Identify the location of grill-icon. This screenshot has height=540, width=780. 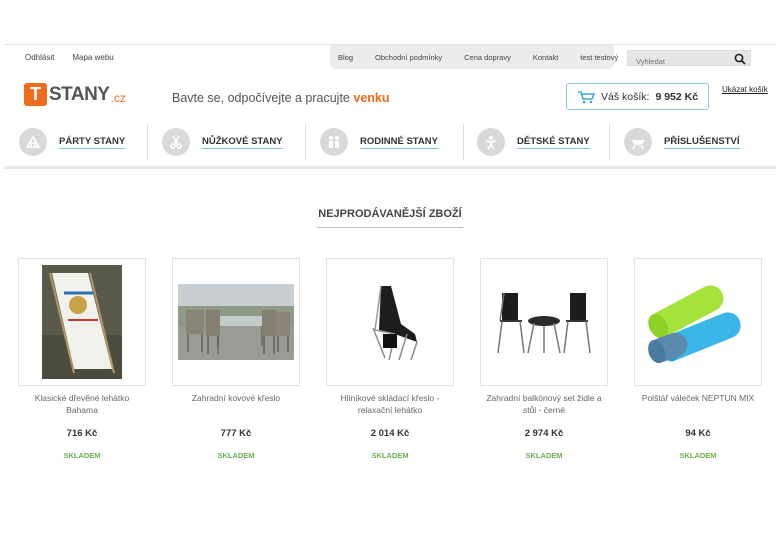
(638, 142).